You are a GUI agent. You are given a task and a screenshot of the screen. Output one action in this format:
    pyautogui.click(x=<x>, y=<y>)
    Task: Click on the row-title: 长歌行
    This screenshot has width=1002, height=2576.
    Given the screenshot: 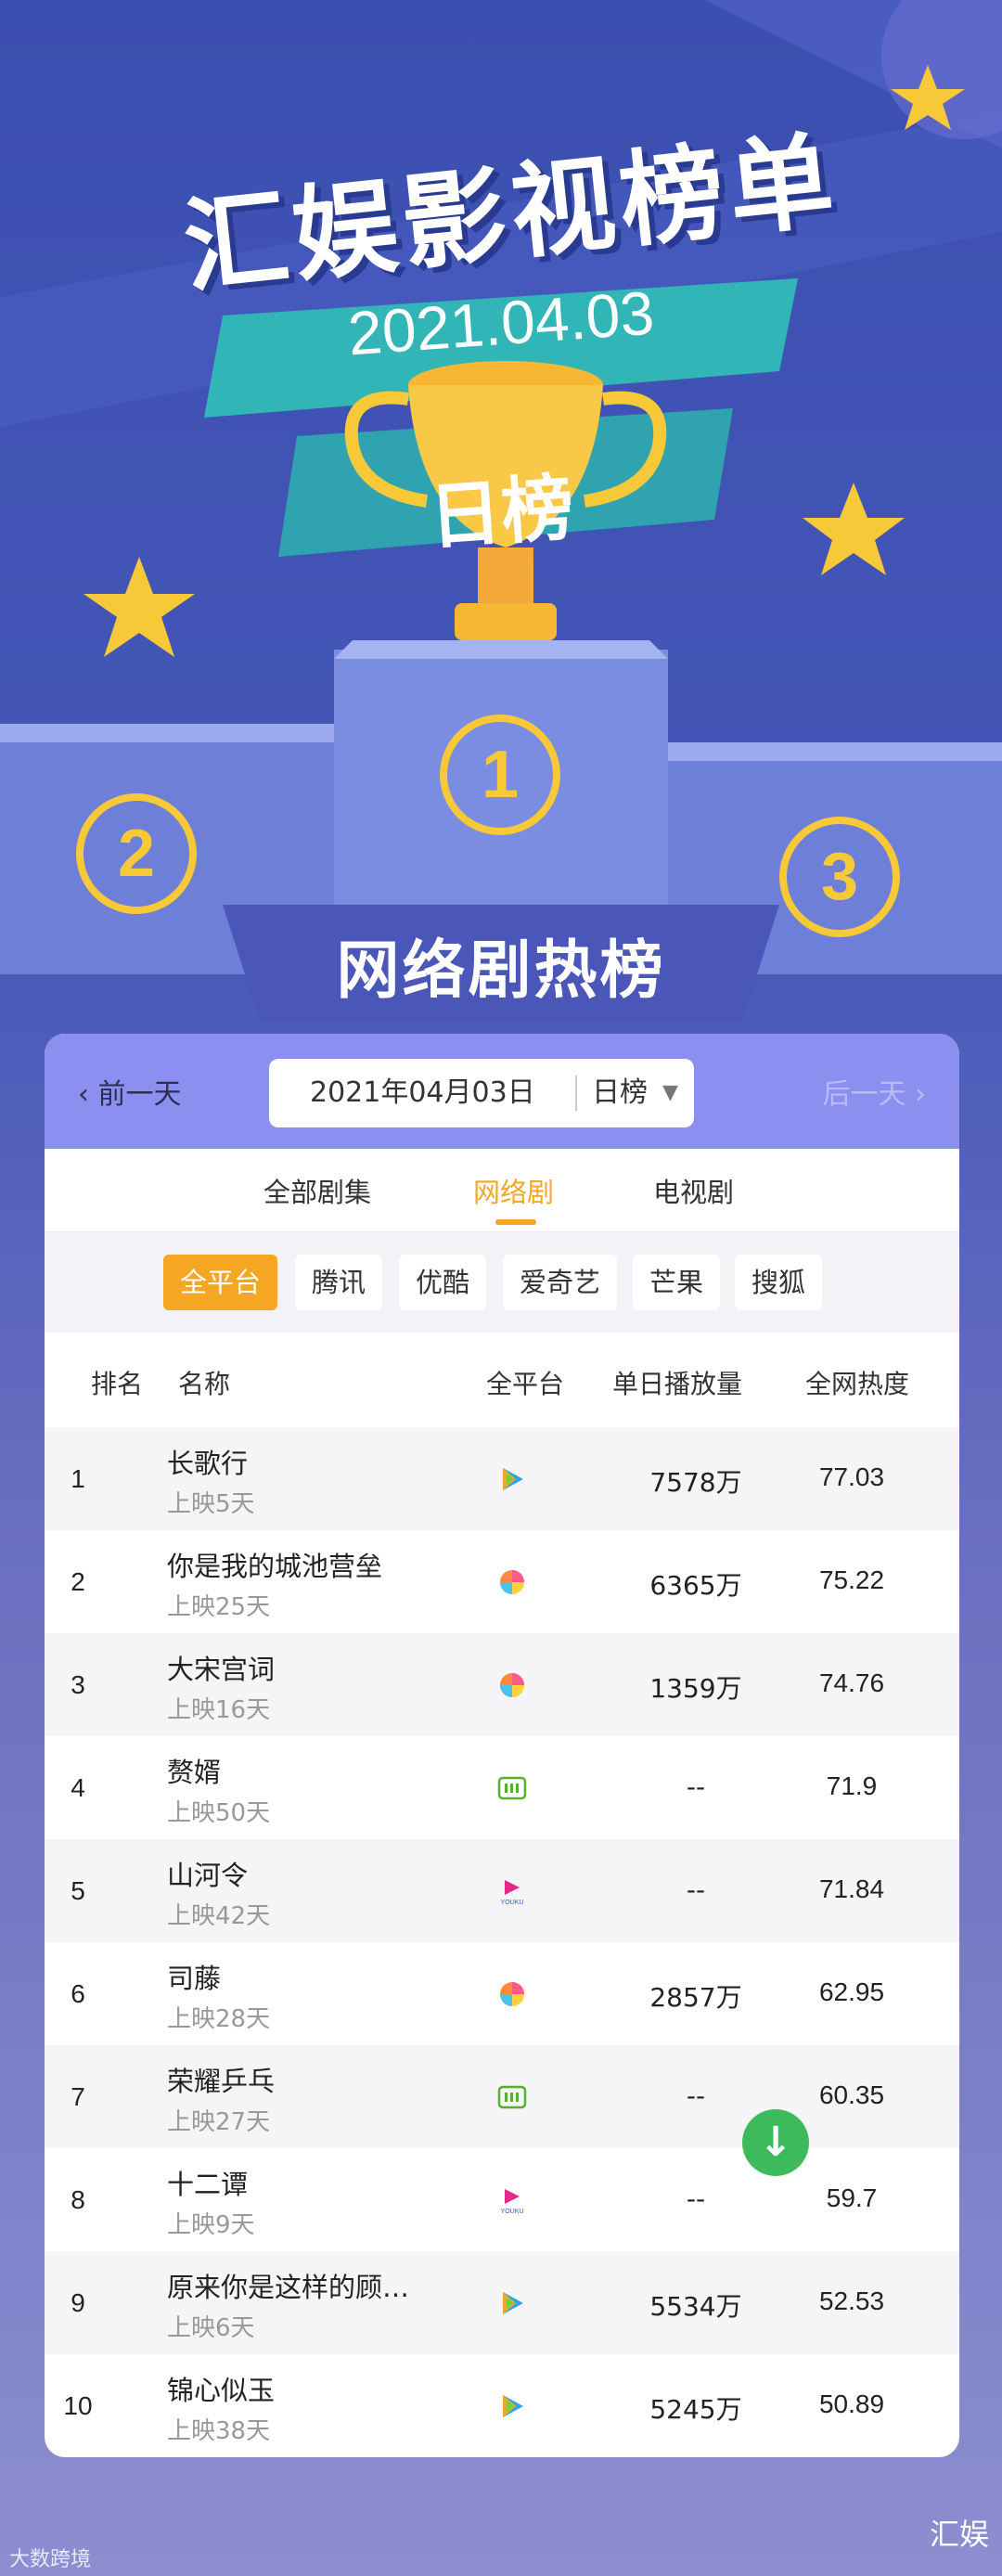 What is the action you would take?
    pyautogui.click(x=208, y=1463)
    